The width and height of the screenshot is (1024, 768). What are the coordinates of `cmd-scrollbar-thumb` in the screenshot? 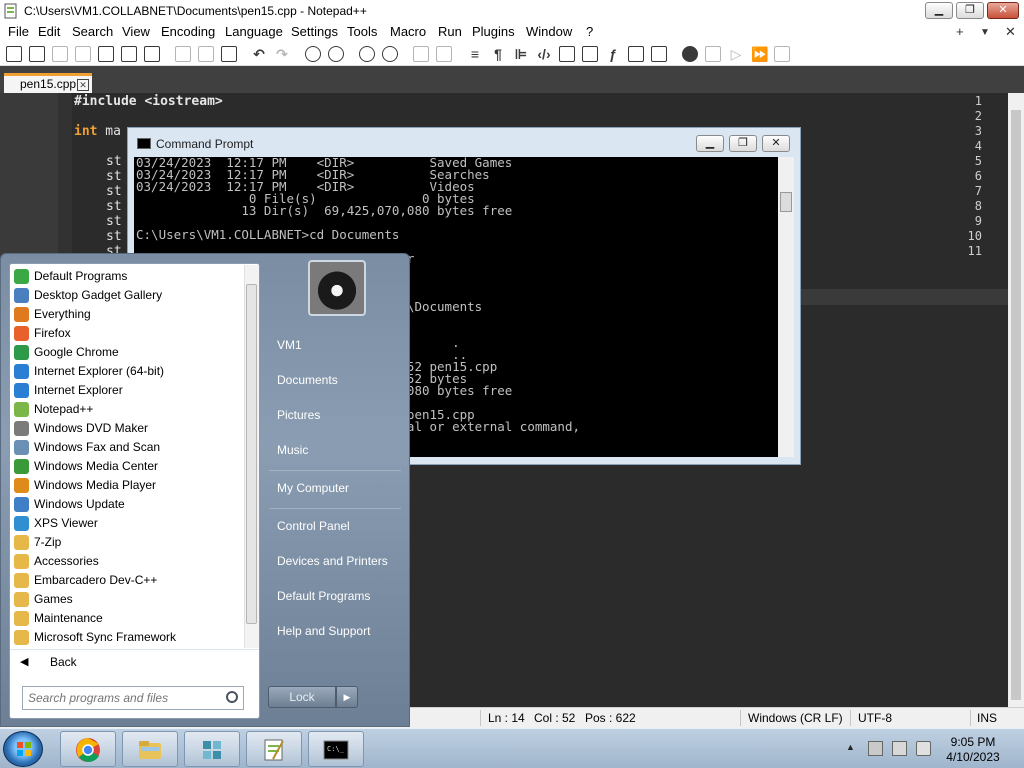 It's located at (786, 202).